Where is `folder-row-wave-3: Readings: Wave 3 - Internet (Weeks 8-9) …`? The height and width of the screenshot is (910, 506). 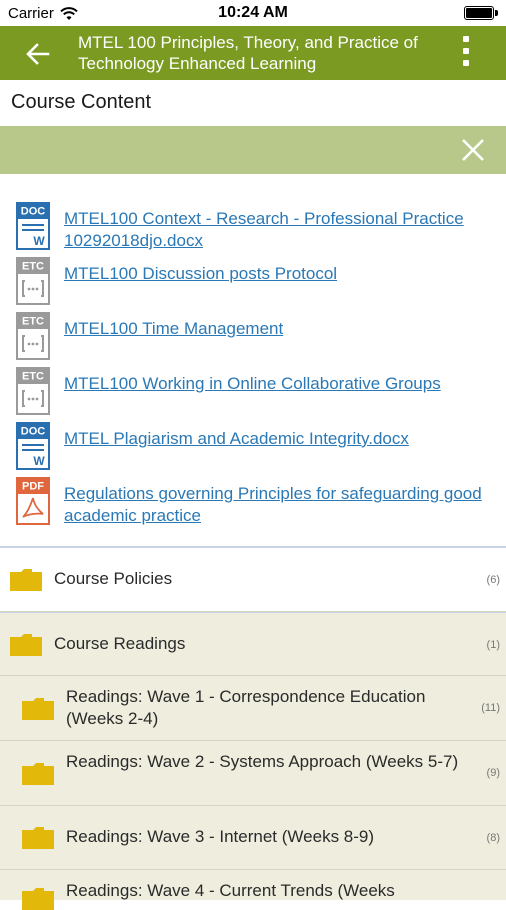
folder-row-wave-3: Readings: Wave 3 - Internet (Weeks 8-9) … is located at coordinates (253, 838).